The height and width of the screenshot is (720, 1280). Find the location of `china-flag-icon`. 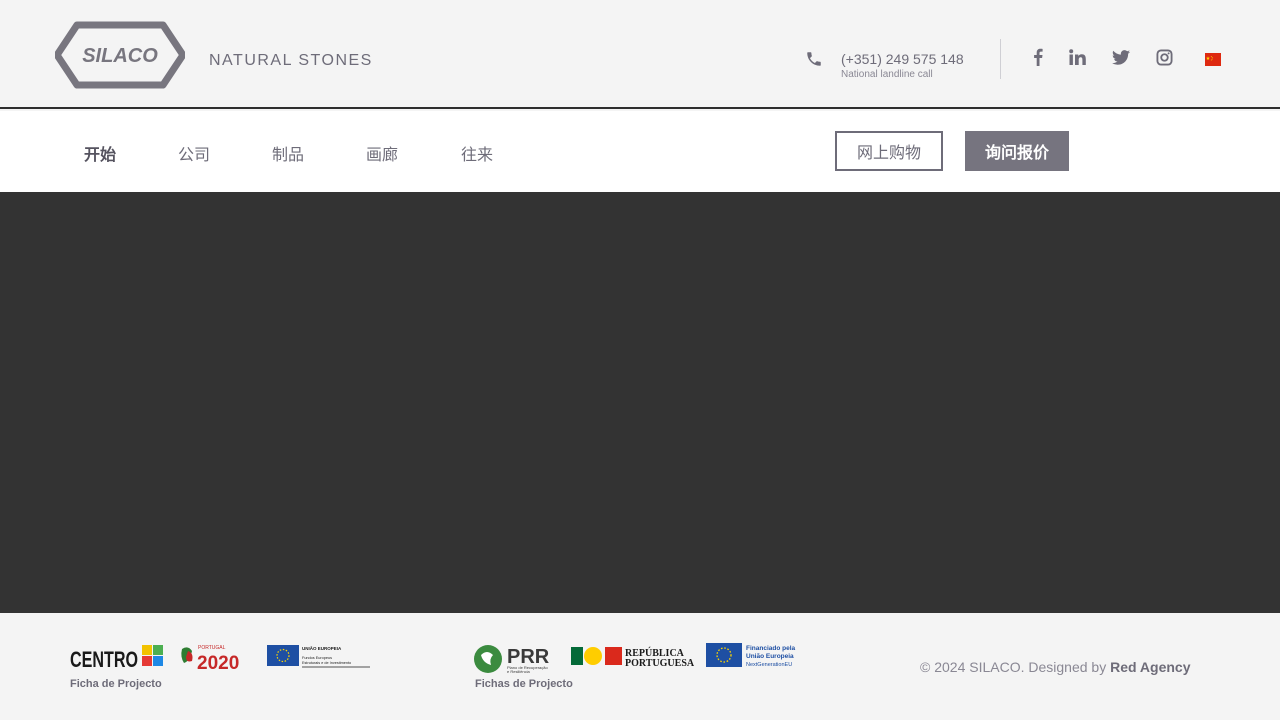

china-flag-icon is located at coordinates (1213, 59).